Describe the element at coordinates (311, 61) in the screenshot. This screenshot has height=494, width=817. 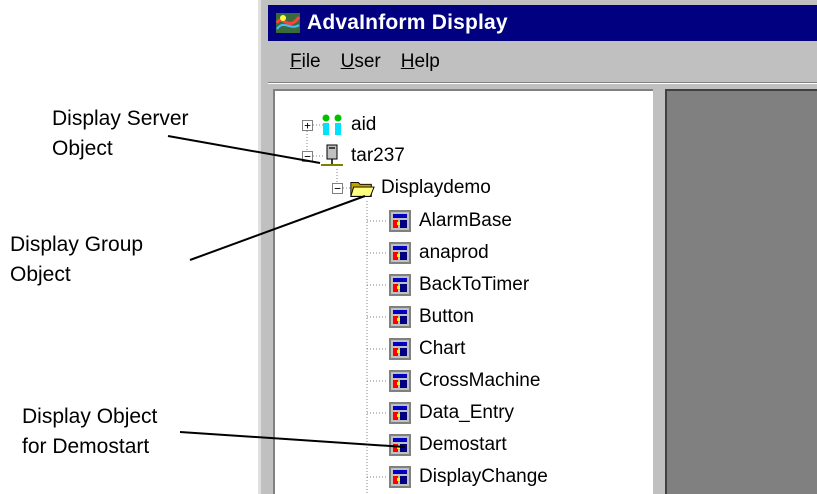
I see `menu-label: ile` at that location.